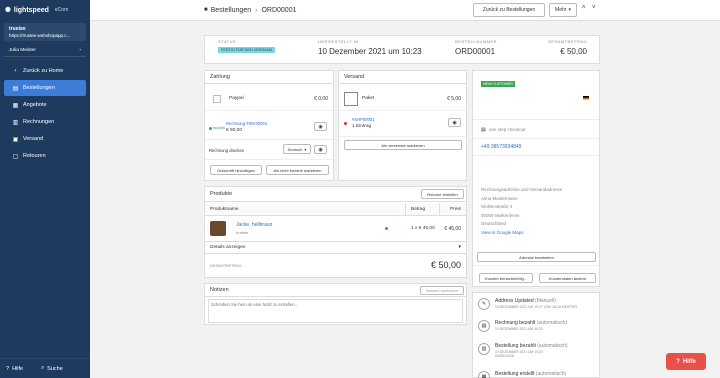  I want to click on create-return-button: Retoure erstellen, so click(442, 194).